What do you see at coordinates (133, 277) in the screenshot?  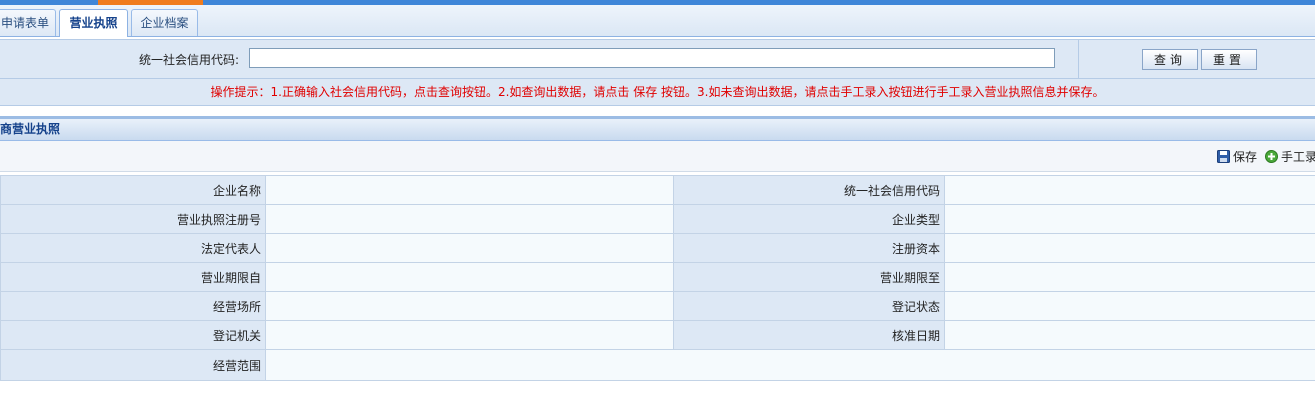 I see `term-start-label: 营业期限自` at bounding box center [133, 277].